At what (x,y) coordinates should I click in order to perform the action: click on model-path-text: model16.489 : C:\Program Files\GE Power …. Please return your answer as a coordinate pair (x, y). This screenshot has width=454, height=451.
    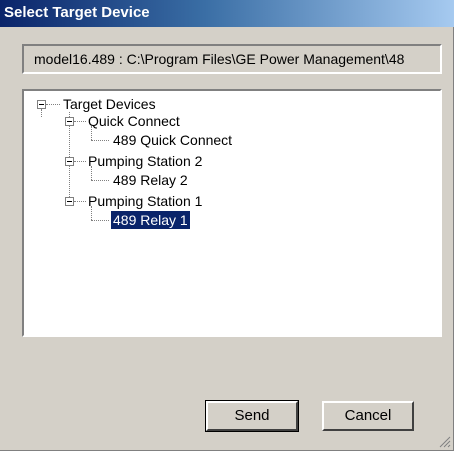
    Looking at the image, I should click on (219, 59).